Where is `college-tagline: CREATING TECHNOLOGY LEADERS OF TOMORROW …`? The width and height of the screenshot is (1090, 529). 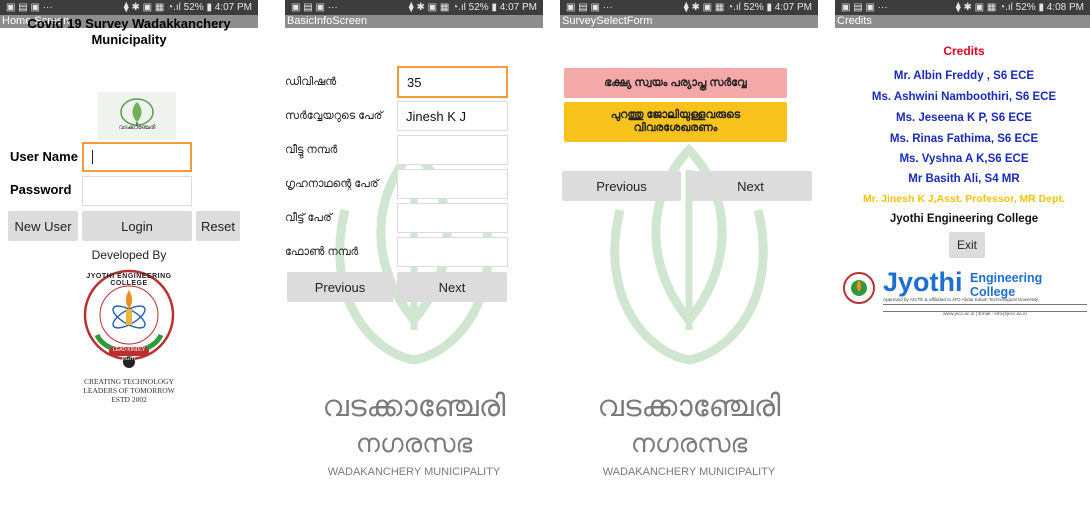 college-tagline: CREATING TECHNOLOGY LEADERS OF TOMORROW … is located at coordinates (129, 390).